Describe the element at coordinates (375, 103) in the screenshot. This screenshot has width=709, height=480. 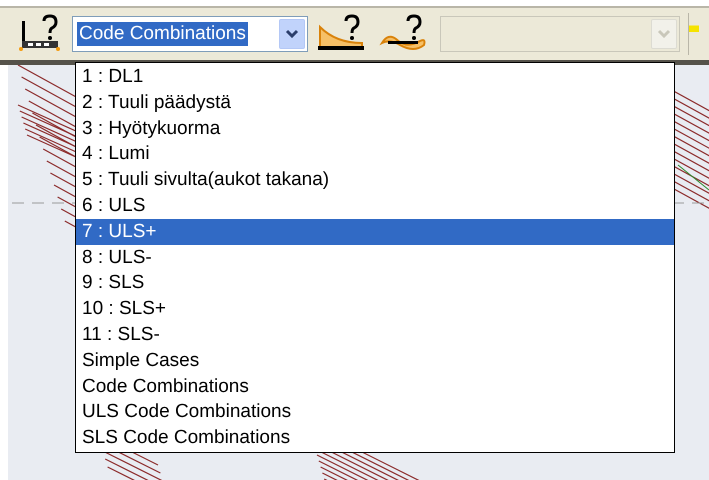
I see `dropdown-option: 2 : Tuuli päädystä` at that location.